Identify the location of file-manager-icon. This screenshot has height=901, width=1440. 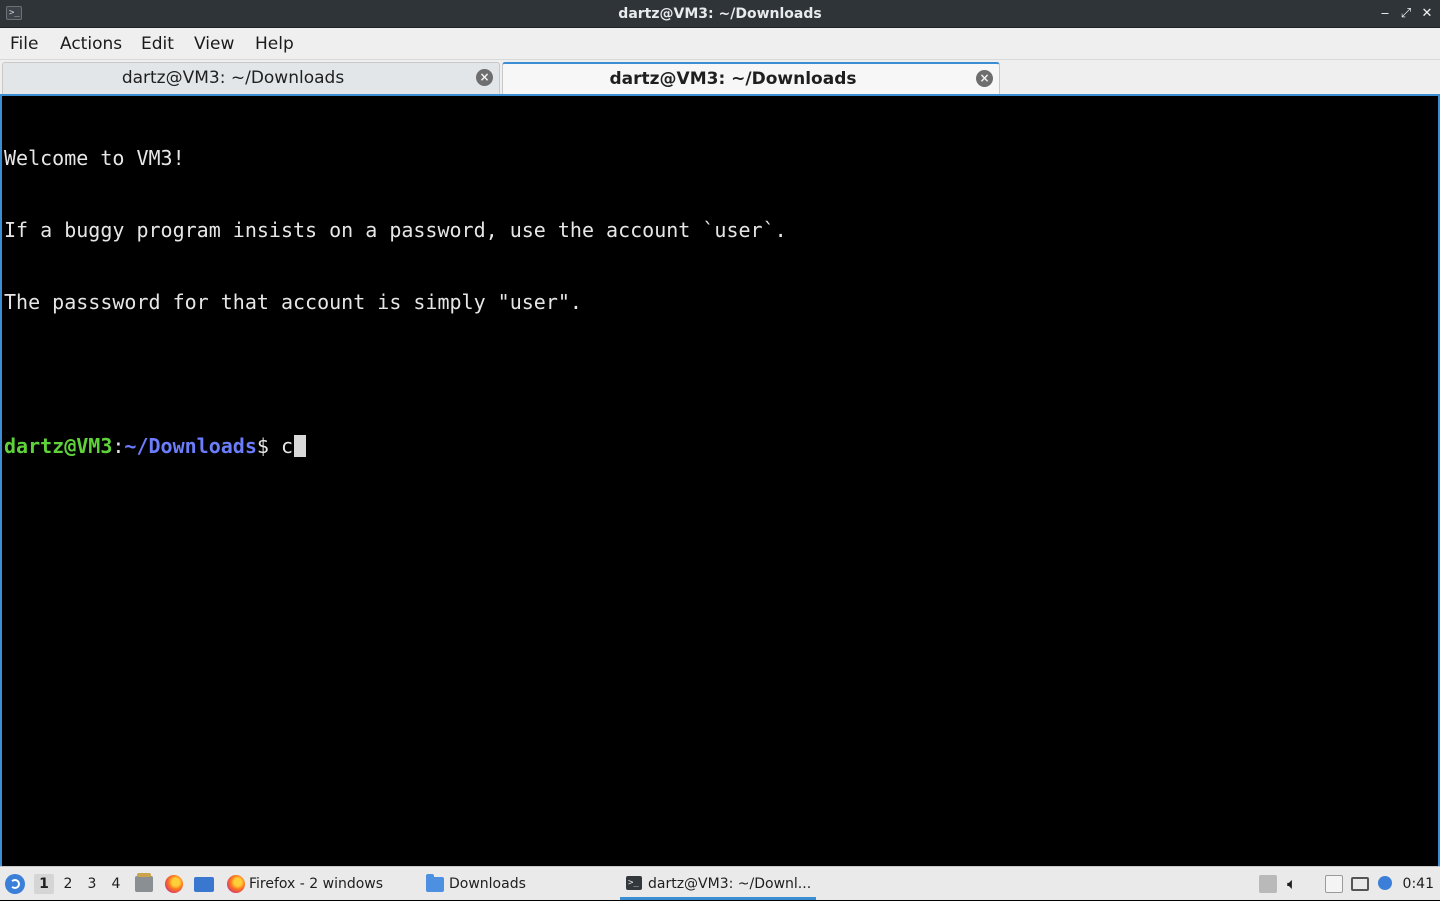
(144, 882).